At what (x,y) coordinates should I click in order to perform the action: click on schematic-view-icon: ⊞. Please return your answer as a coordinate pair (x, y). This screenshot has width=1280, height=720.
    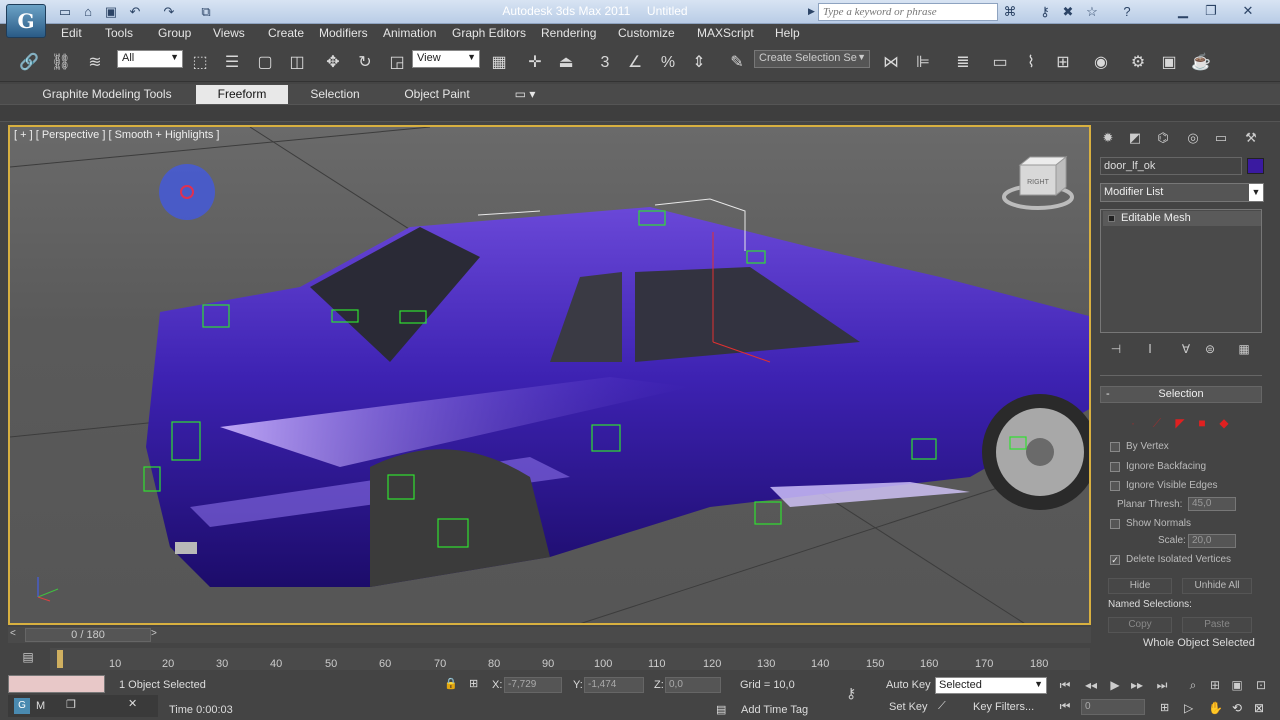
    Looking at the image, I should click on (1063, 63).